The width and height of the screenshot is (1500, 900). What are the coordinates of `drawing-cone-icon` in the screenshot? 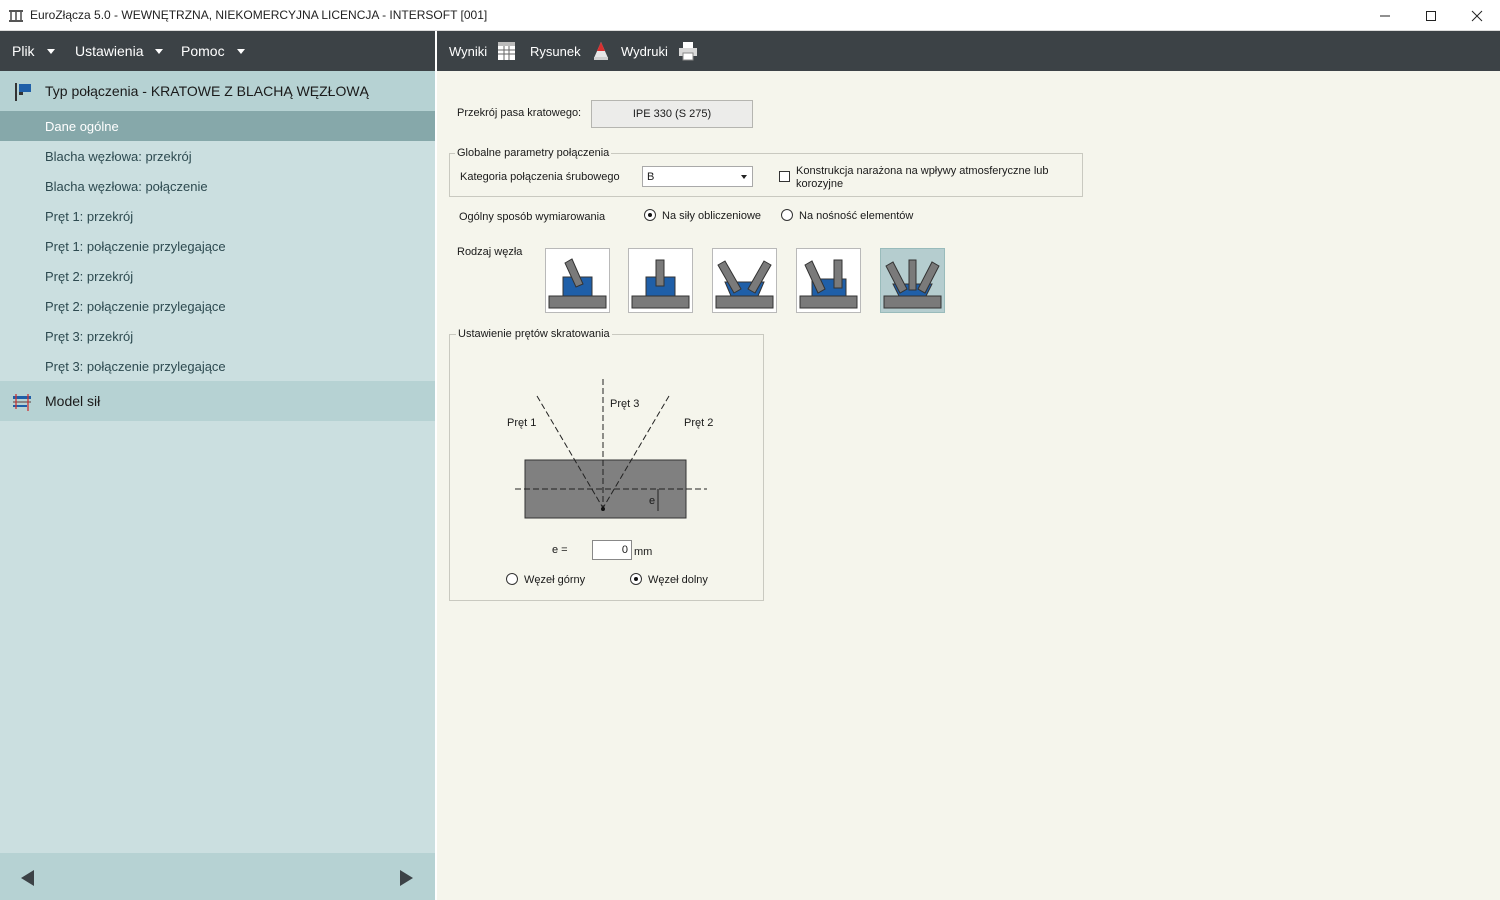 It's located at (600, 51).